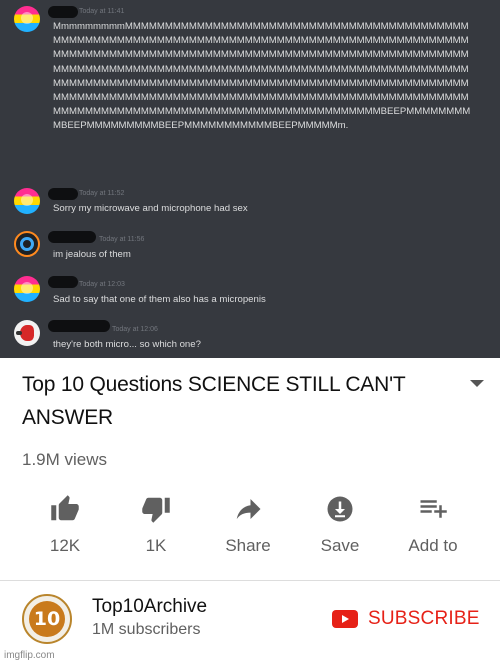  Describe the element at coordinates (340, 545) in the screenshot. I see `save-label: Save` at that location.